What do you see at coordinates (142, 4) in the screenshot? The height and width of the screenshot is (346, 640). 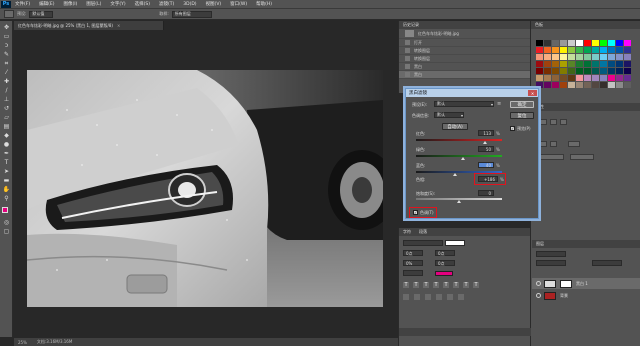 I see `menu-select: 选择(S)` at bounding box center [142, 4].